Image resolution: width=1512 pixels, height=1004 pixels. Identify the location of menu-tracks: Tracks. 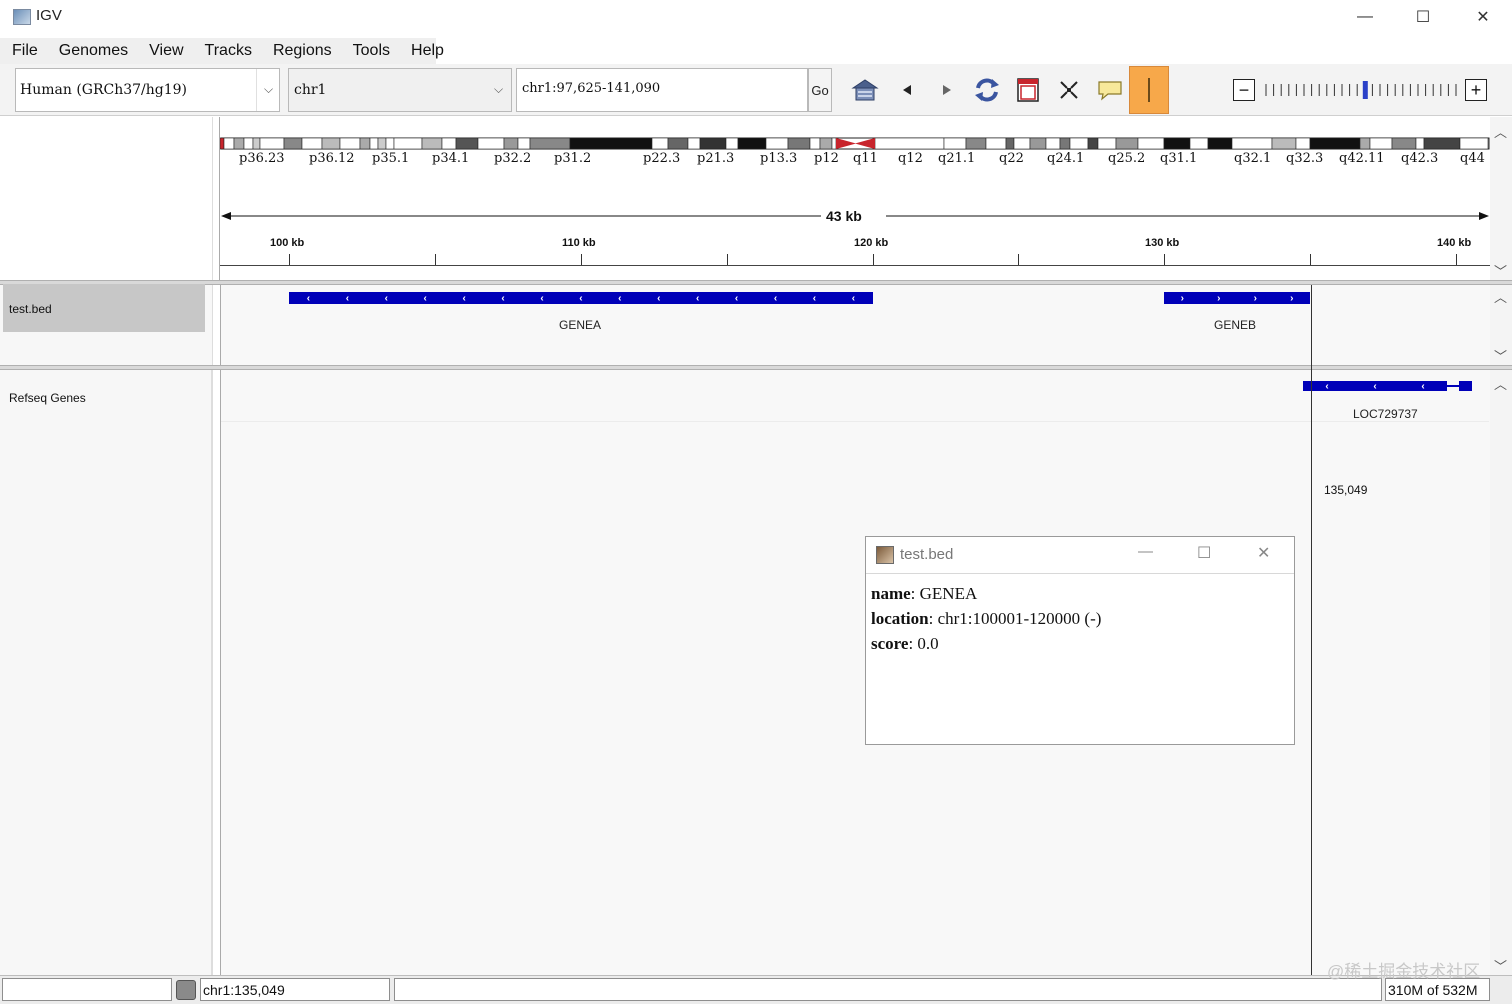
(227, 51).